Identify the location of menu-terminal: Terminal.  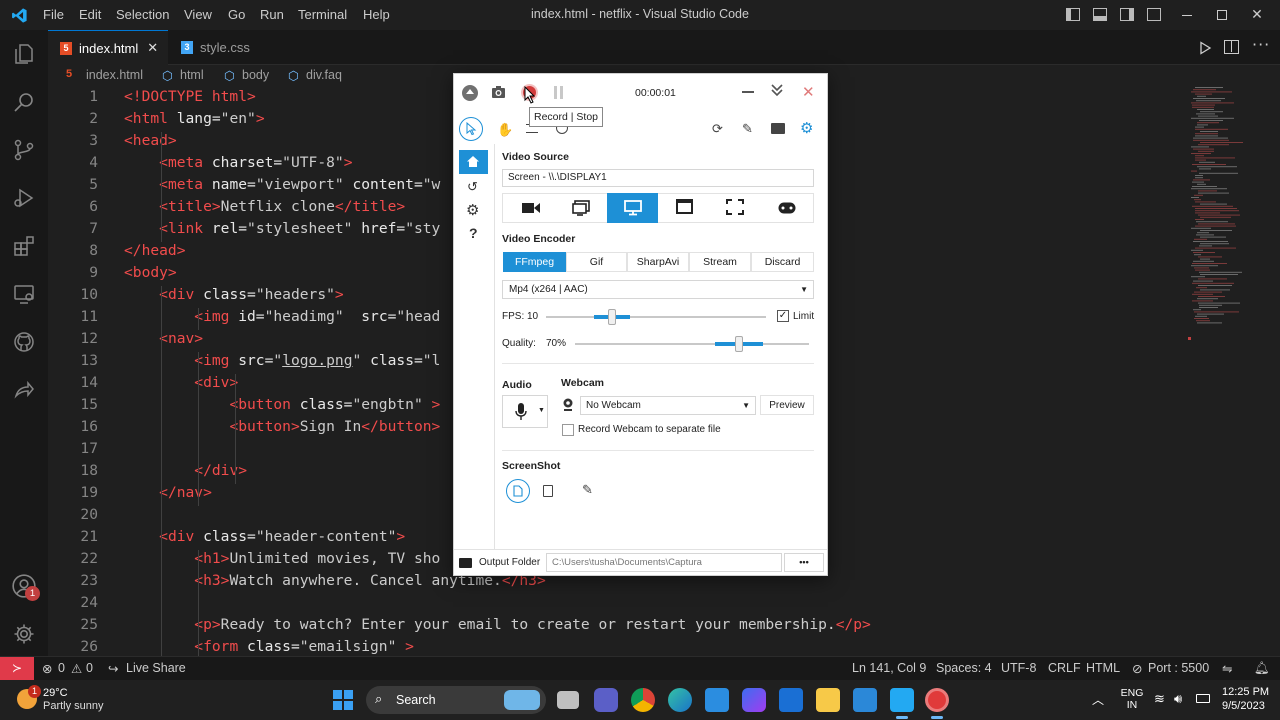
(322, 14).